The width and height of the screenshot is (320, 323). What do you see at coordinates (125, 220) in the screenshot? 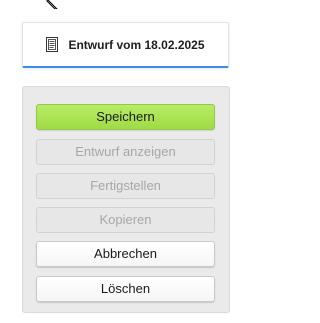
I see `copy-button: Kopieren` at bounding box center [125, 220].